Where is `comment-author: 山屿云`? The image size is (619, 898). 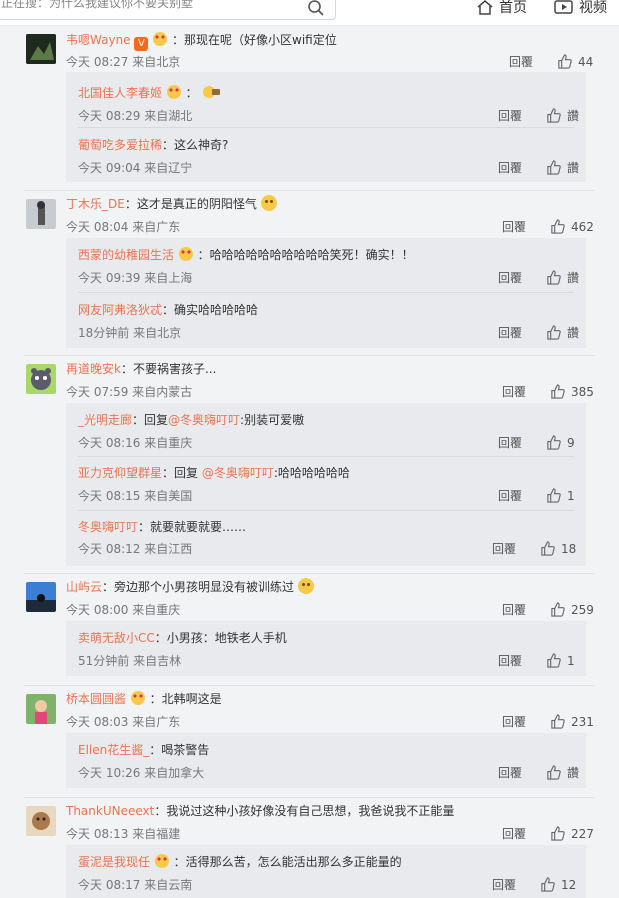 comment-author: 山屿云 is located at coordinates (84, 587).